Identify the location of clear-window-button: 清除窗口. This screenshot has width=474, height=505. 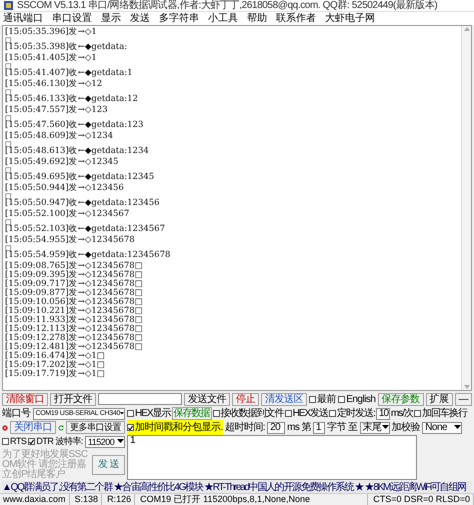
(25, 399).